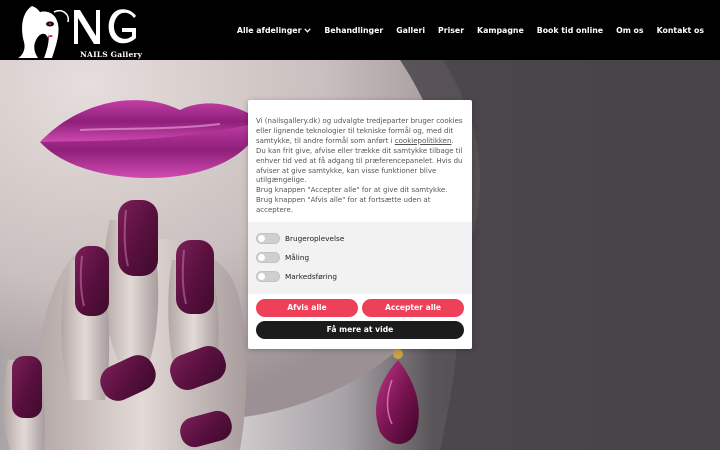 Image resolution: width=720 pixels, height=450 pixels. Describe the element at coordinates (629, 30) in the screenshot. I see `nav-item-om-os: Om os` at that location.